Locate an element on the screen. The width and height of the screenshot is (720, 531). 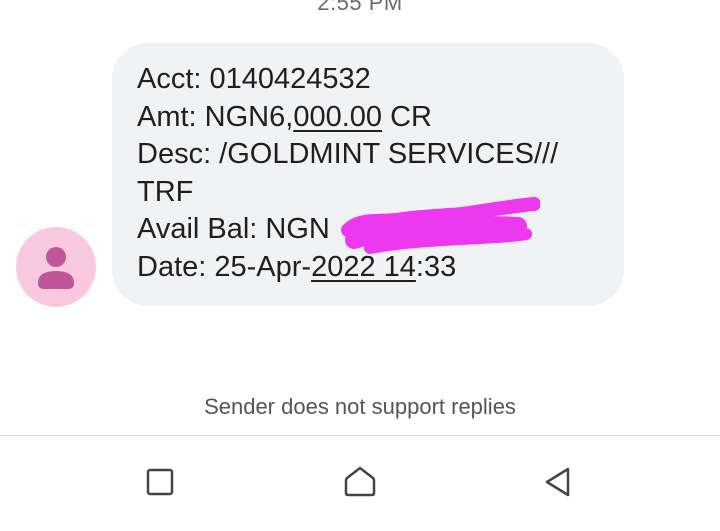
account-number: 0140424532 is located at coordinates (290, 79).